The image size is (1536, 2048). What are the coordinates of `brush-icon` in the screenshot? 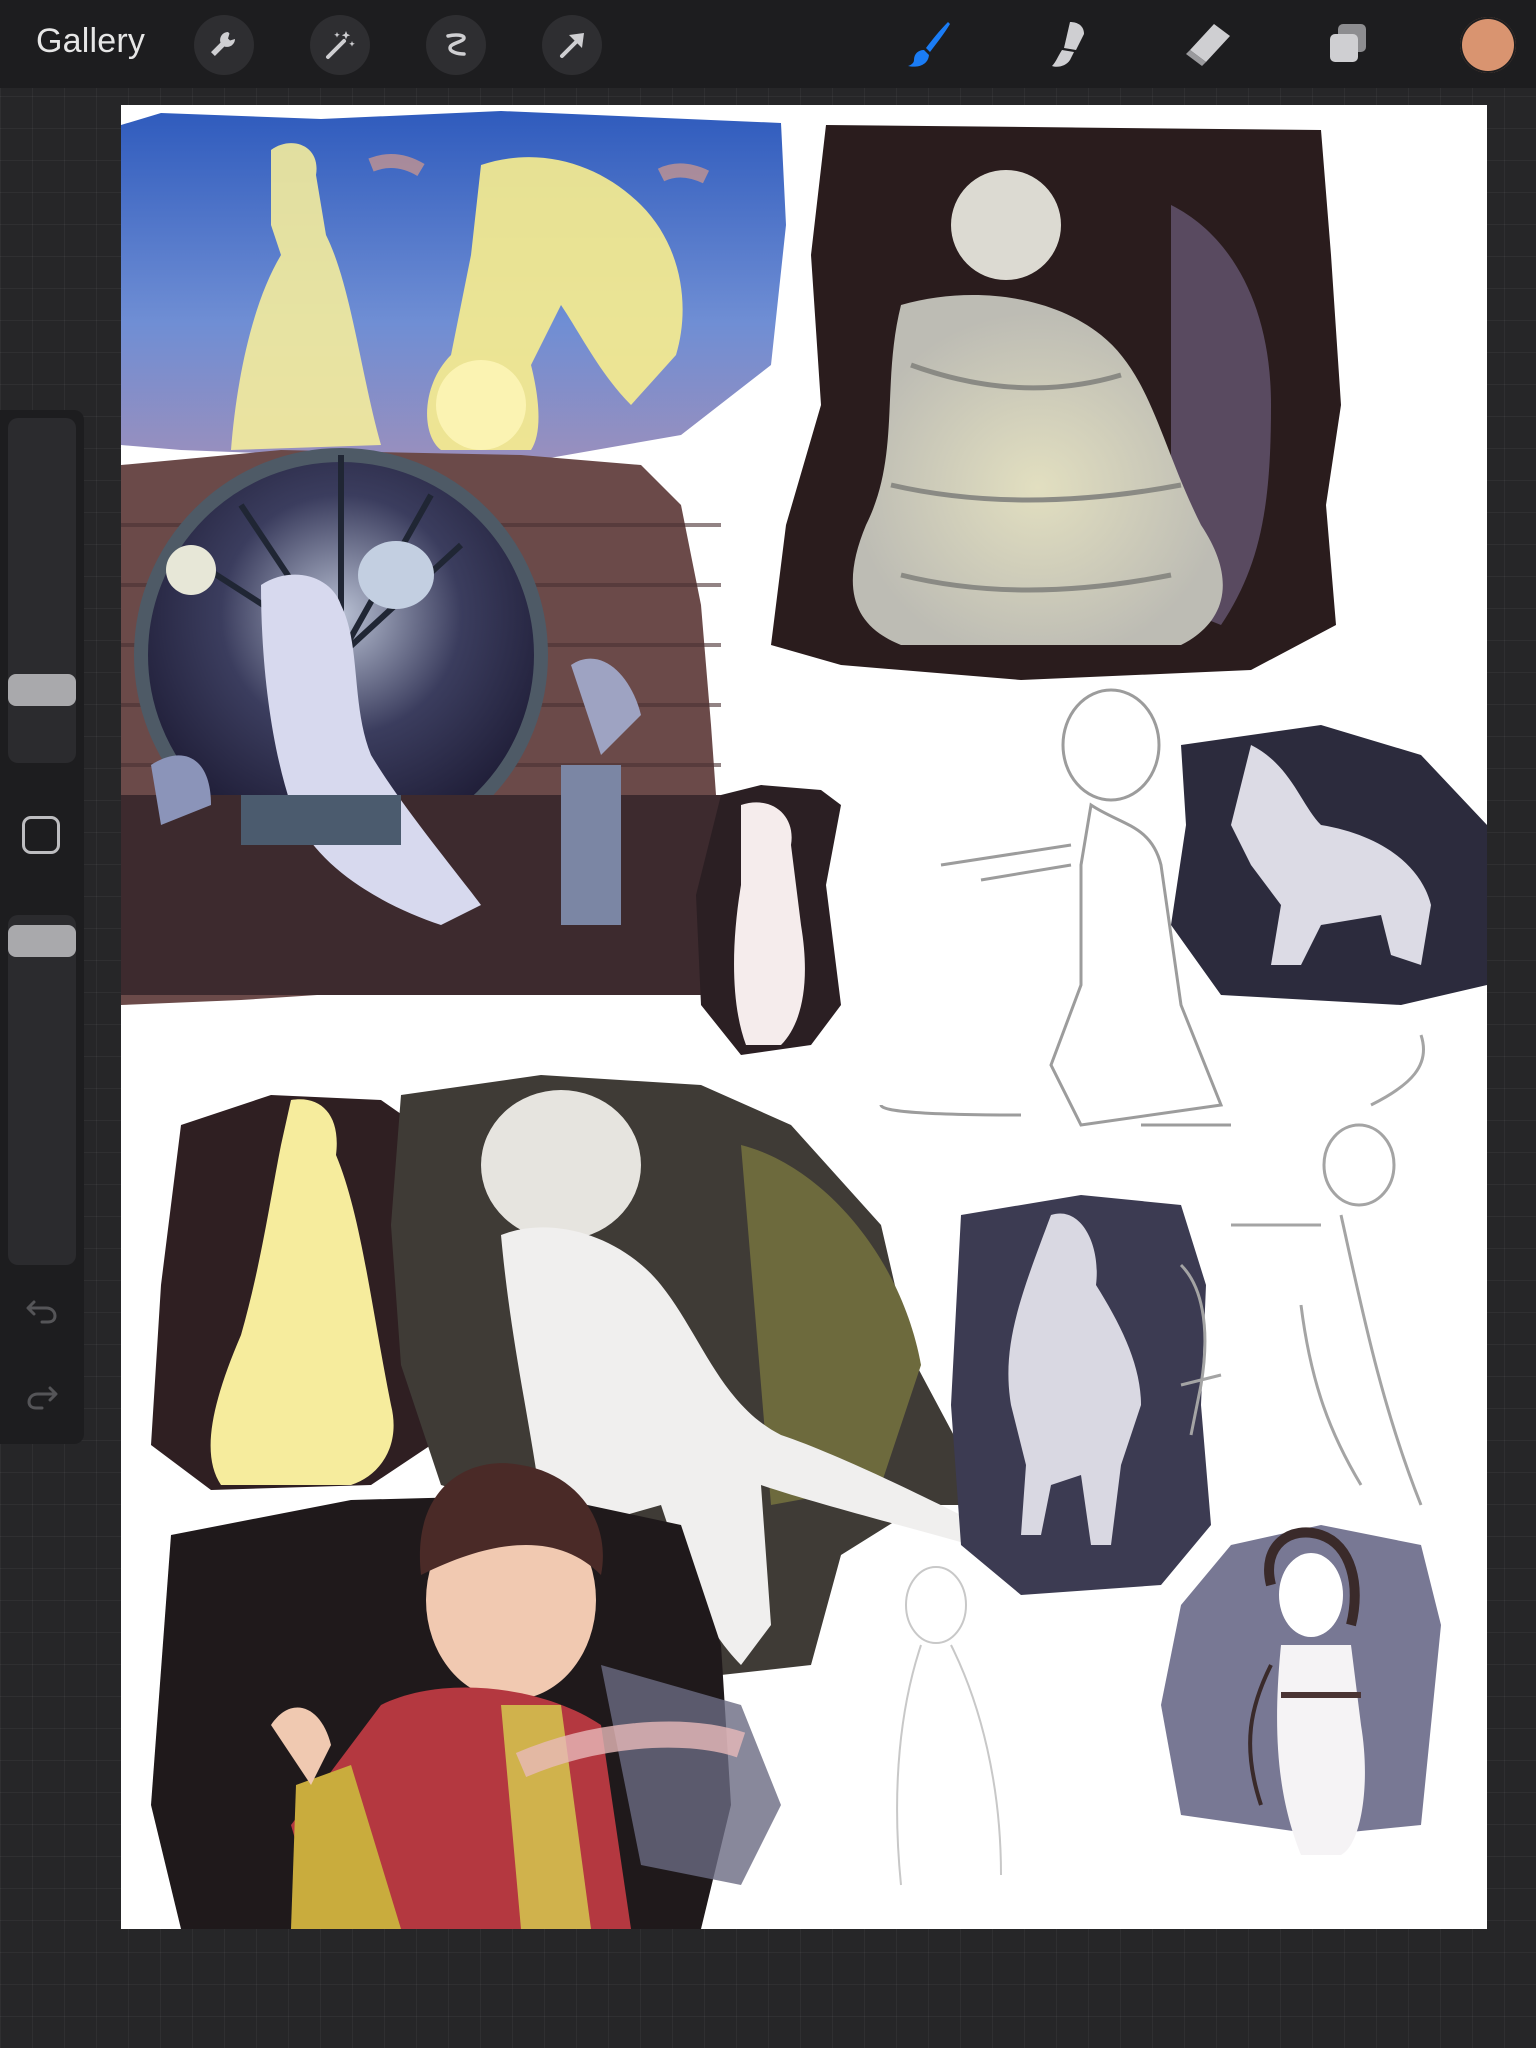 It's located at (929, 44).